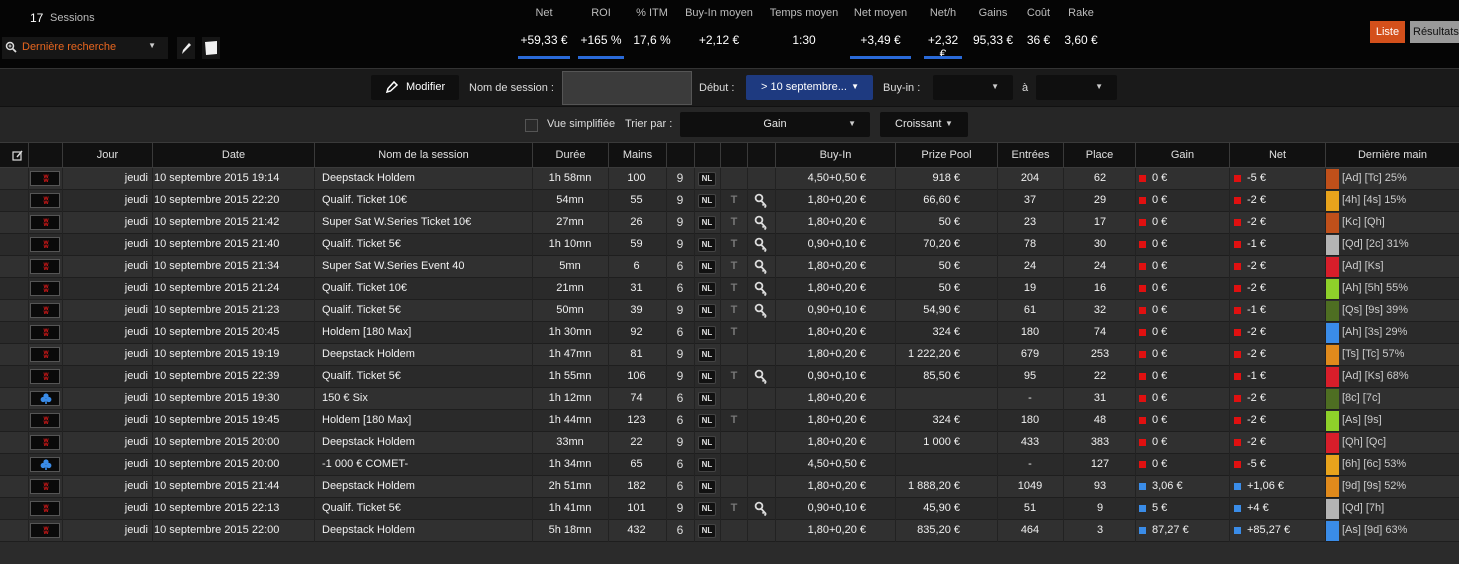 Image resolution: width=1459 pixels, height=564 pixels. Describe the element at coordinates (211, 48) in the screenshot. I see `notes-button` at that location.